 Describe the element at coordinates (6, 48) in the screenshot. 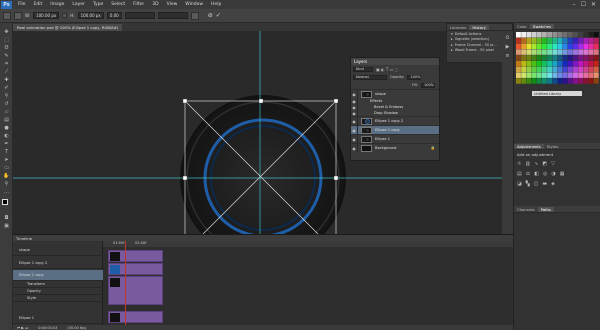

I see `lasso-tool-icon: ʘ` at that location.